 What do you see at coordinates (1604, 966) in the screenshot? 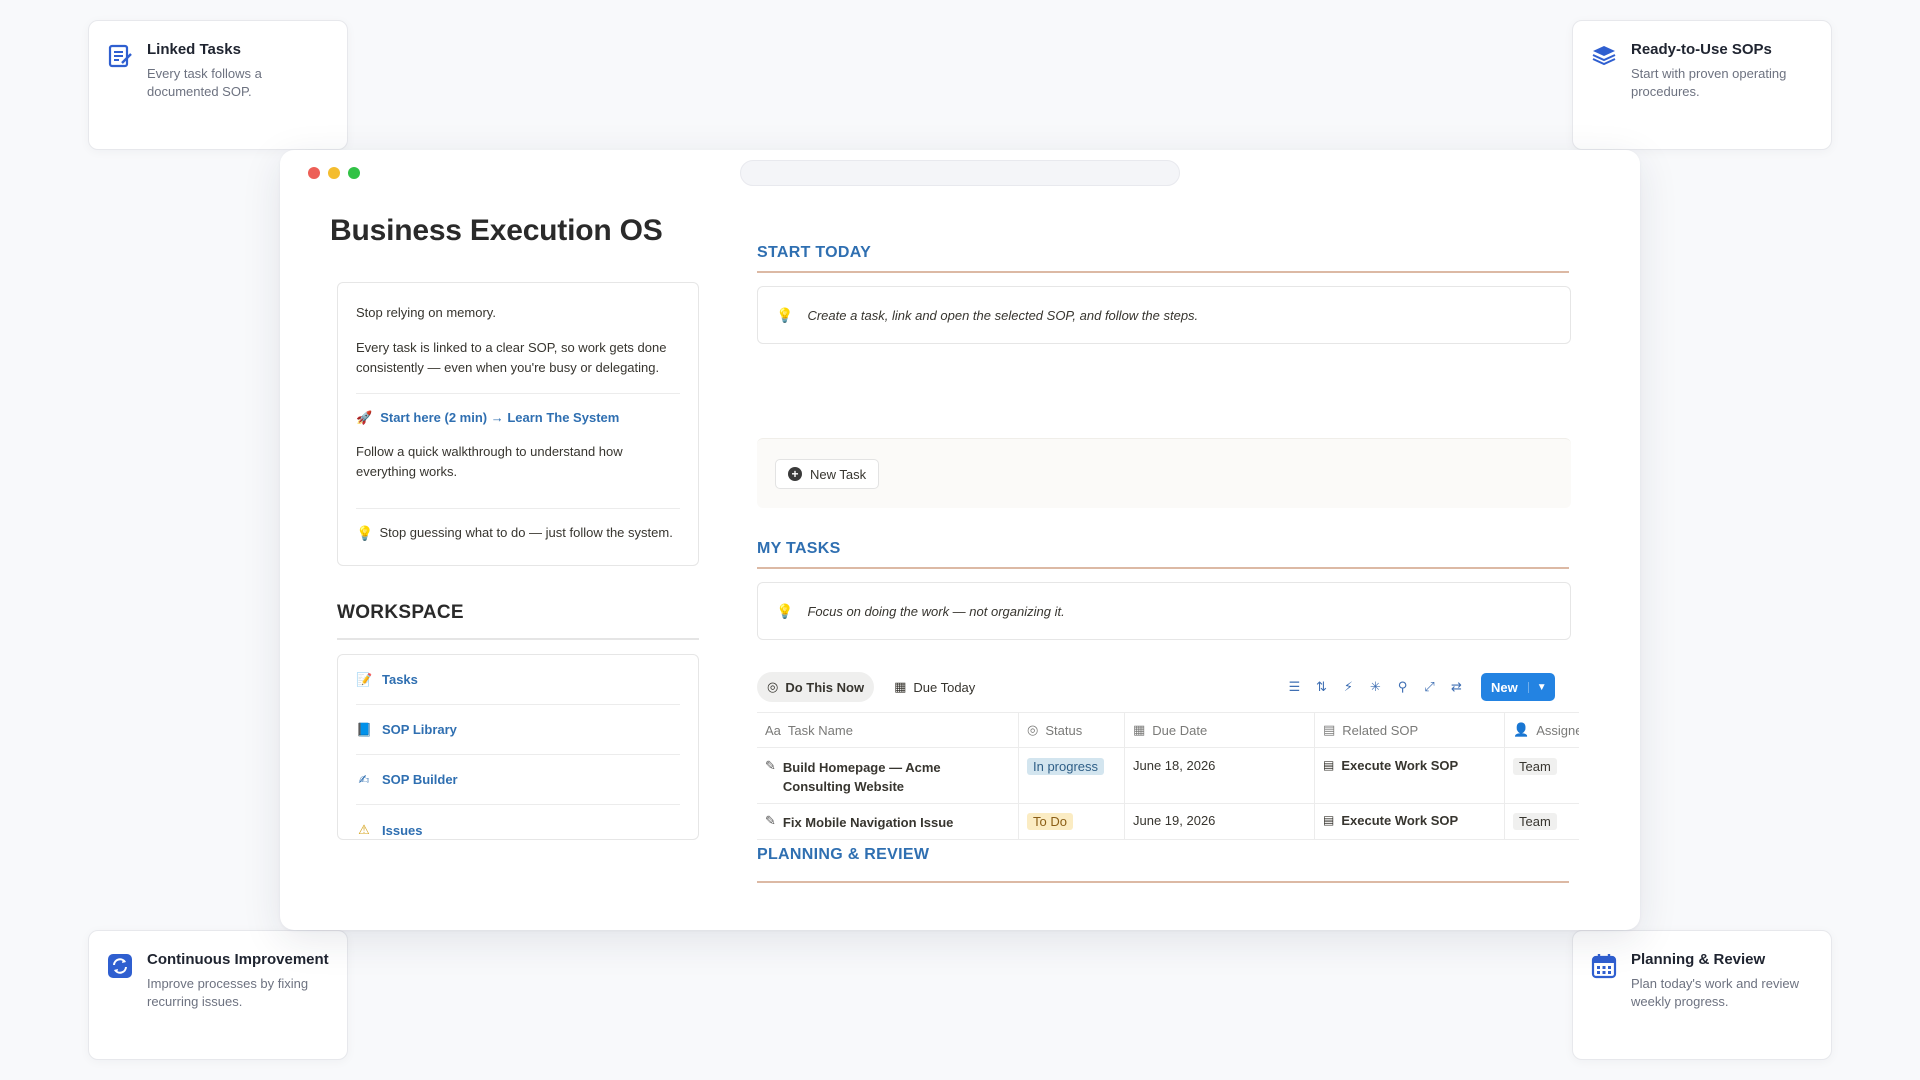
I see `calendar-icon` at bounding box center [1604, 966].